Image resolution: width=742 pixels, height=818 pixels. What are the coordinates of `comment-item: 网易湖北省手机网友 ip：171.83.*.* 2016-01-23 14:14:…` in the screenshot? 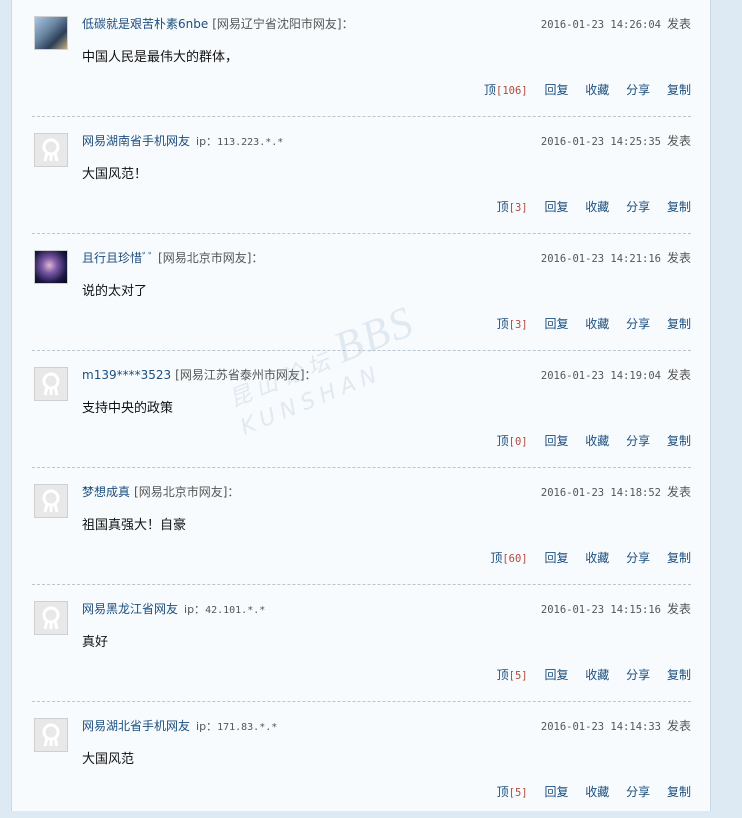 It's located at (361, 760).